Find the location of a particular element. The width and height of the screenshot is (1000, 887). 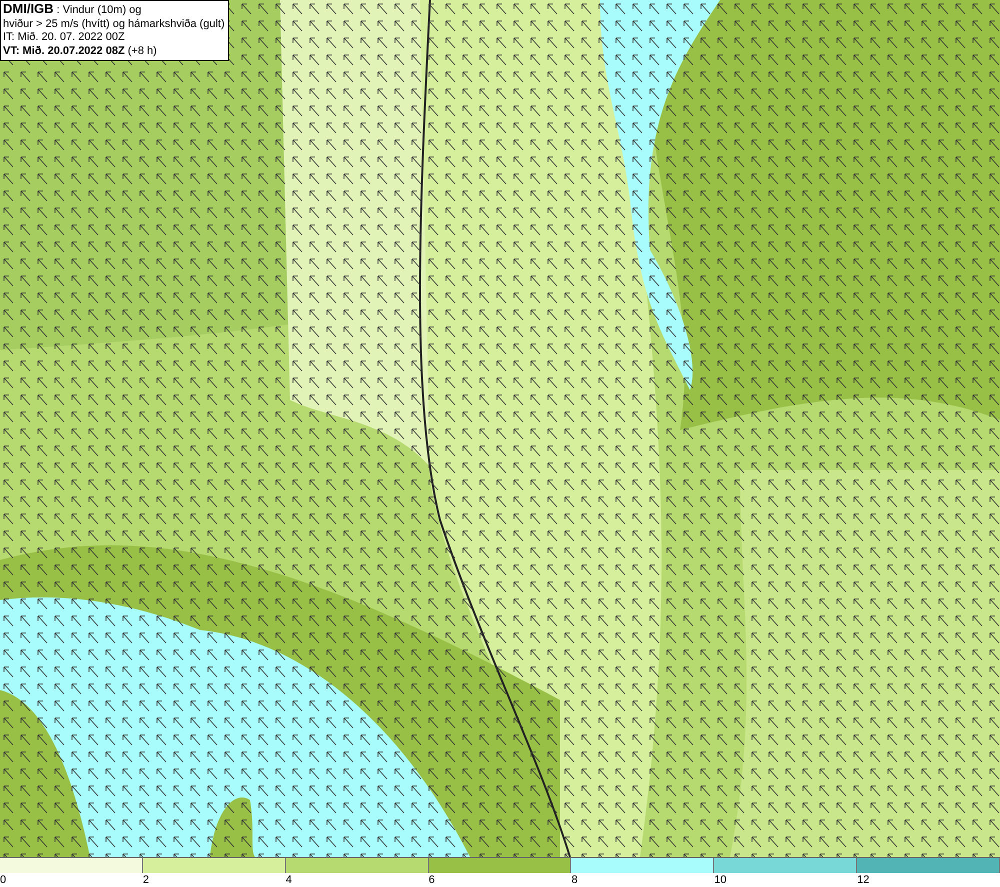

scale-tick-label: 10 is located at coordinates (720, 880).